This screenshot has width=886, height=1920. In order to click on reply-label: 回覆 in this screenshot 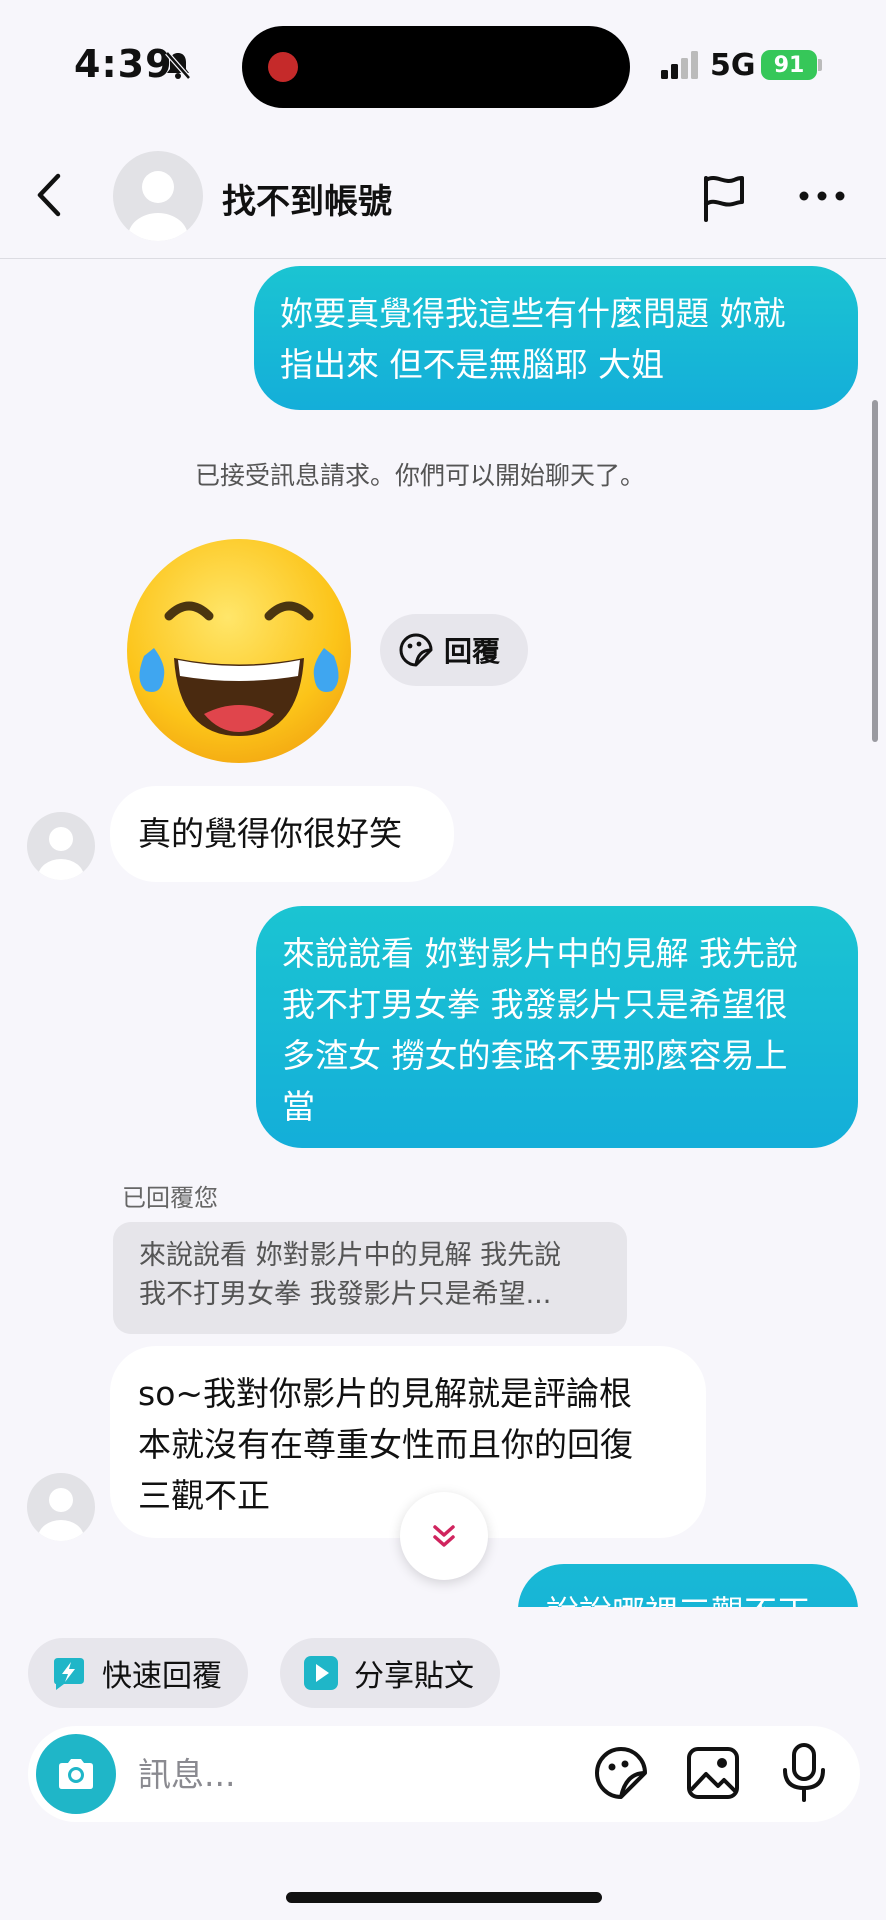, I will do `click(472, 651)`.